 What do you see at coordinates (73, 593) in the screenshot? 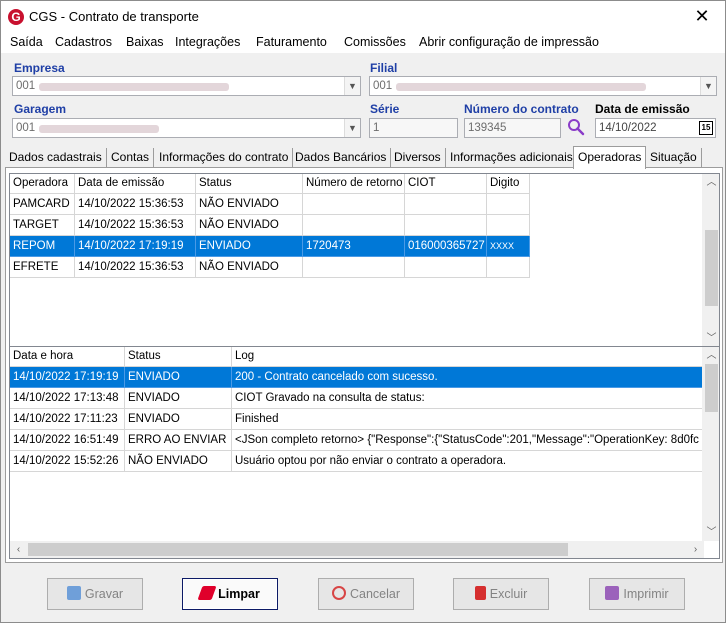
I see `save-icon` at bounding box center [73, 593].